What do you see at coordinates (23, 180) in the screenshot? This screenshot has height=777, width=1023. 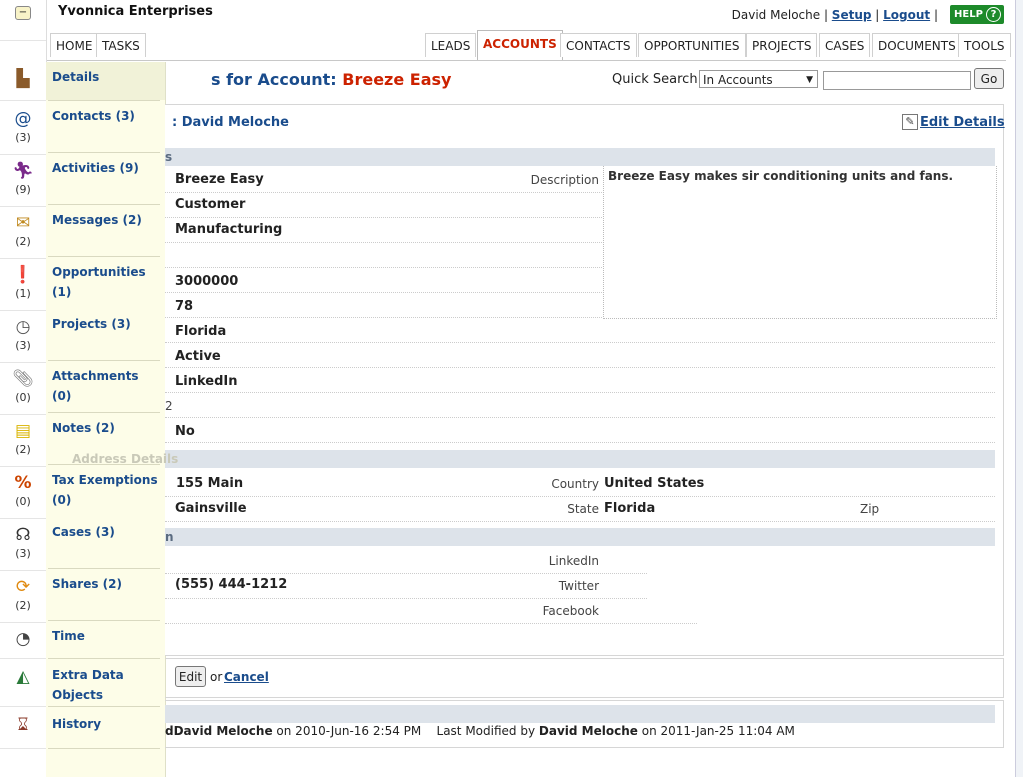 I see `icon-activities: 🏃︎ (9)` at bounding box center [23, 180].